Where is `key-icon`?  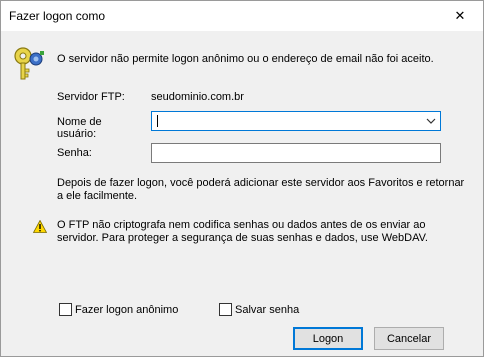 key-icon is located at coordinates (29, 63).